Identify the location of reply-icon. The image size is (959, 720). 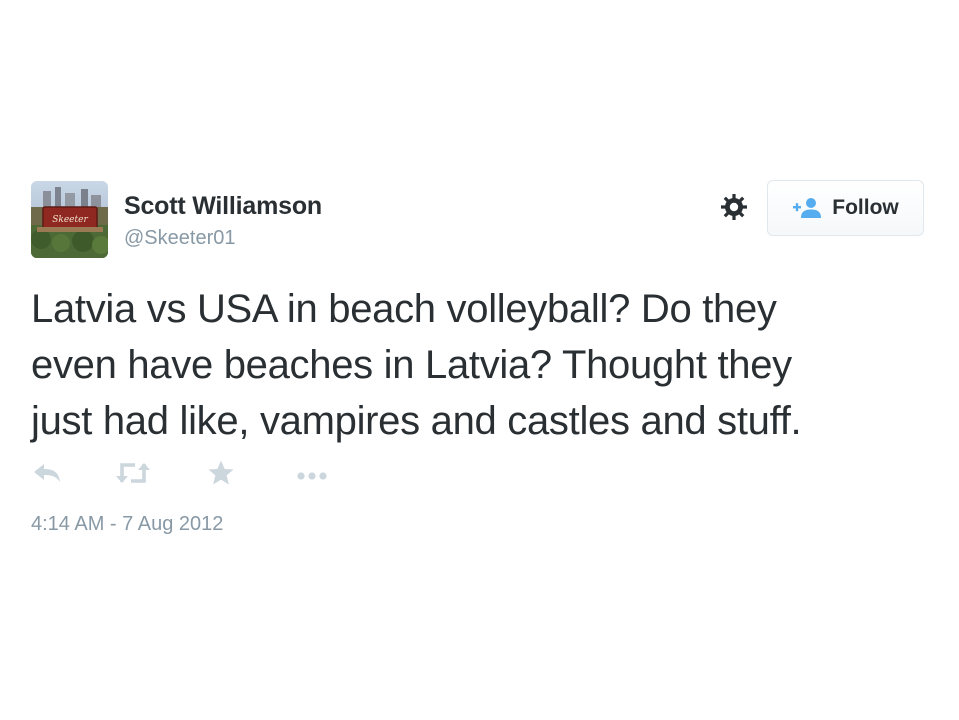
(47, 475).